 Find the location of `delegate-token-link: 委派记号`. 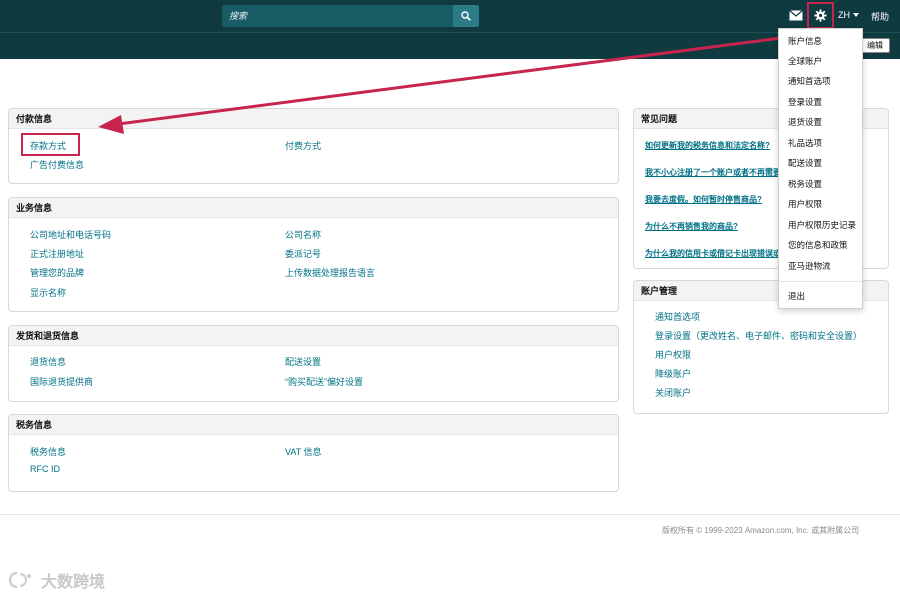

delegate-token-link: 委派记号 is located at coordinates (303, 253).